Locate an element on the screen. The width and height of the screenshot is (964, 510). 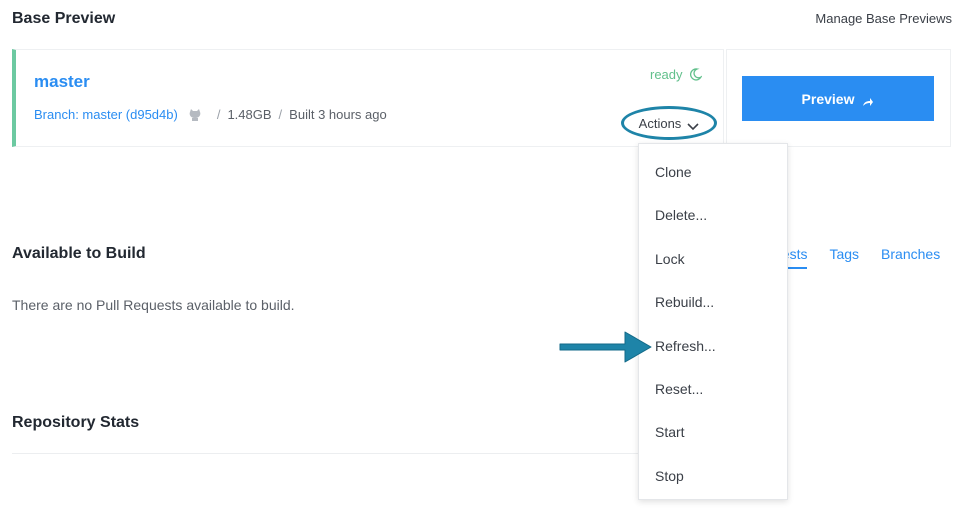
branch-name: master is located at coordinates (62, 82).